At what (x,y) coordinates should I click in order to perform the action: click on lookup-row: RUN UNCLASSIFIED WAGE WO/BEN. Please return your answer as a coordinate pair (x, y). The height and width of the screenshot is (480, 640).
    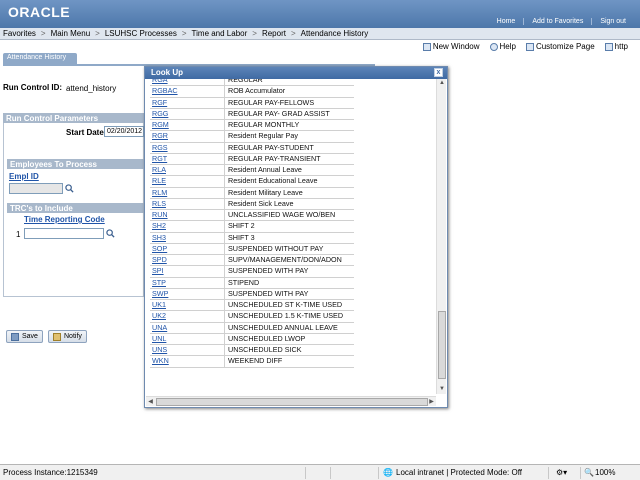
    Looking at the image, I should click on (252, 216).